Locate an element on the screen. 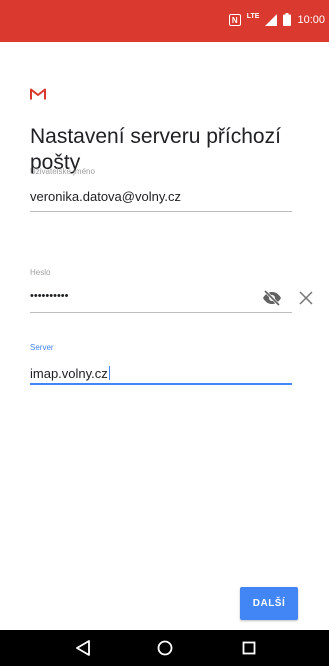  nav-bar is located at coordinates (164, 648).